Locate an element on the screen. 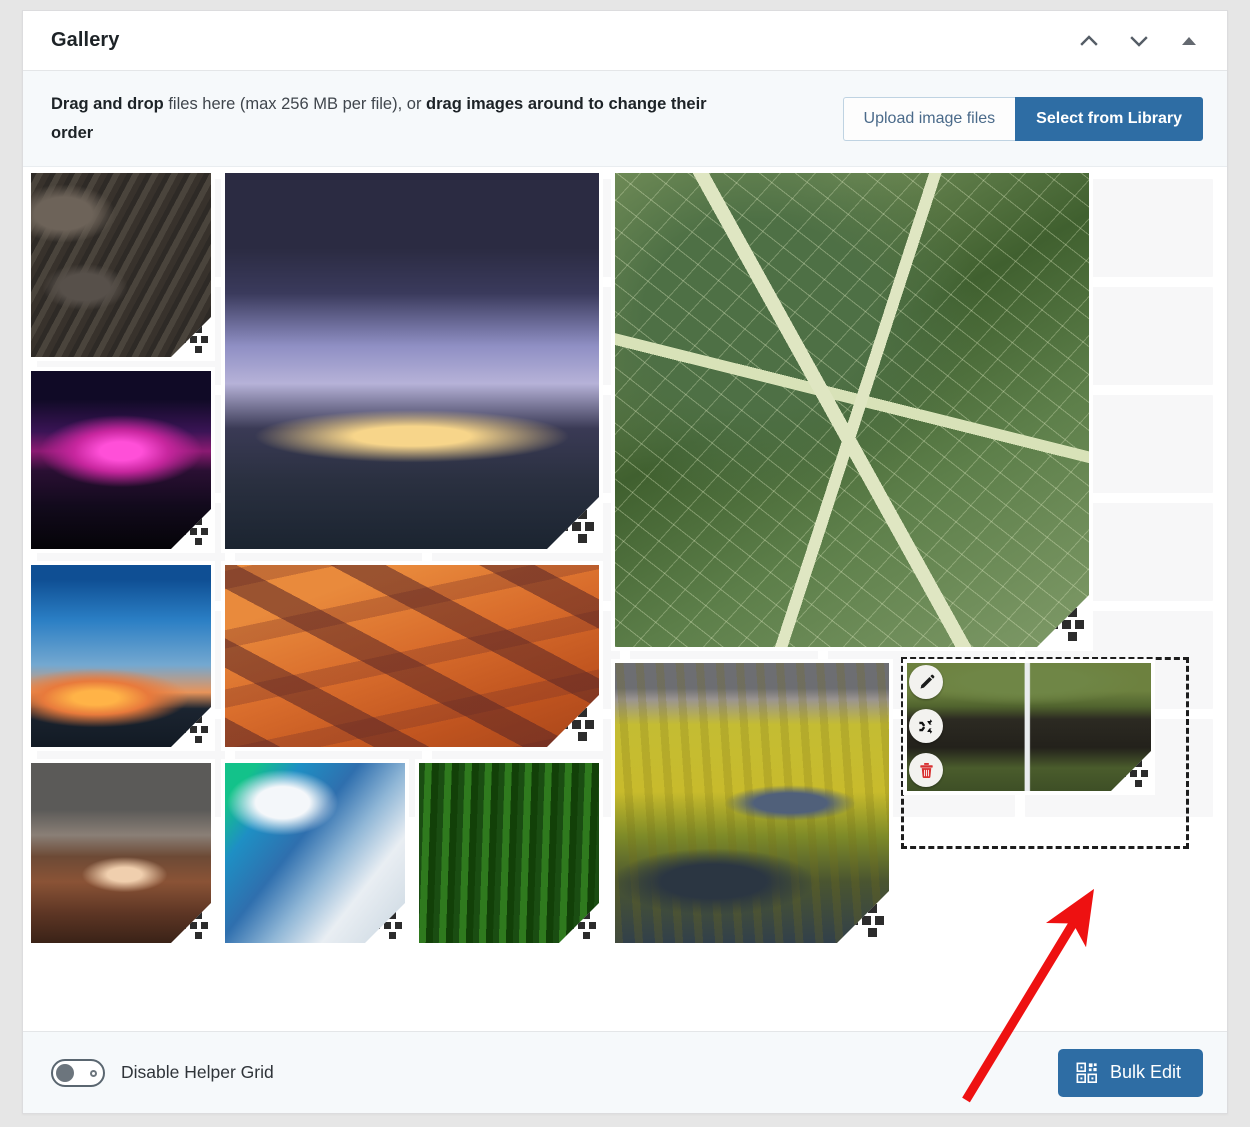 This screenshot has height=1127, width=1250. bulk-edit-button: Bulk Edit is located at coordinates (1130, 1072).